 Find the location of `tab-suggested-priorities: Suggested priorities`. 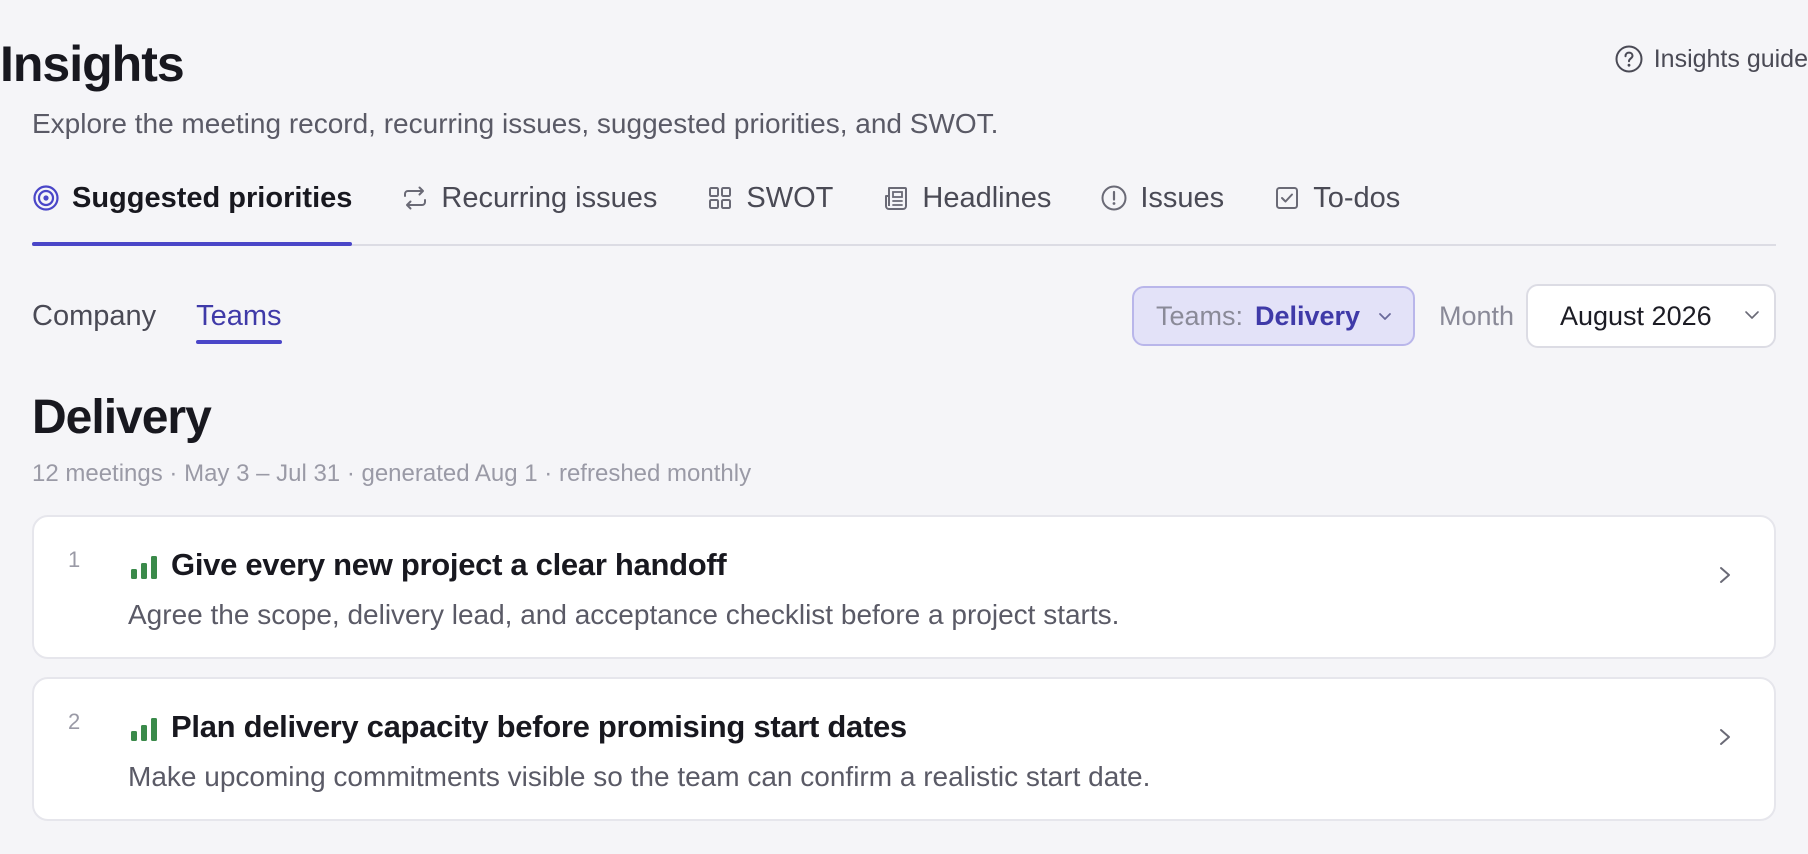

tab-suggested-priorities: Suggested priorities is located at coordinates (192, 207).